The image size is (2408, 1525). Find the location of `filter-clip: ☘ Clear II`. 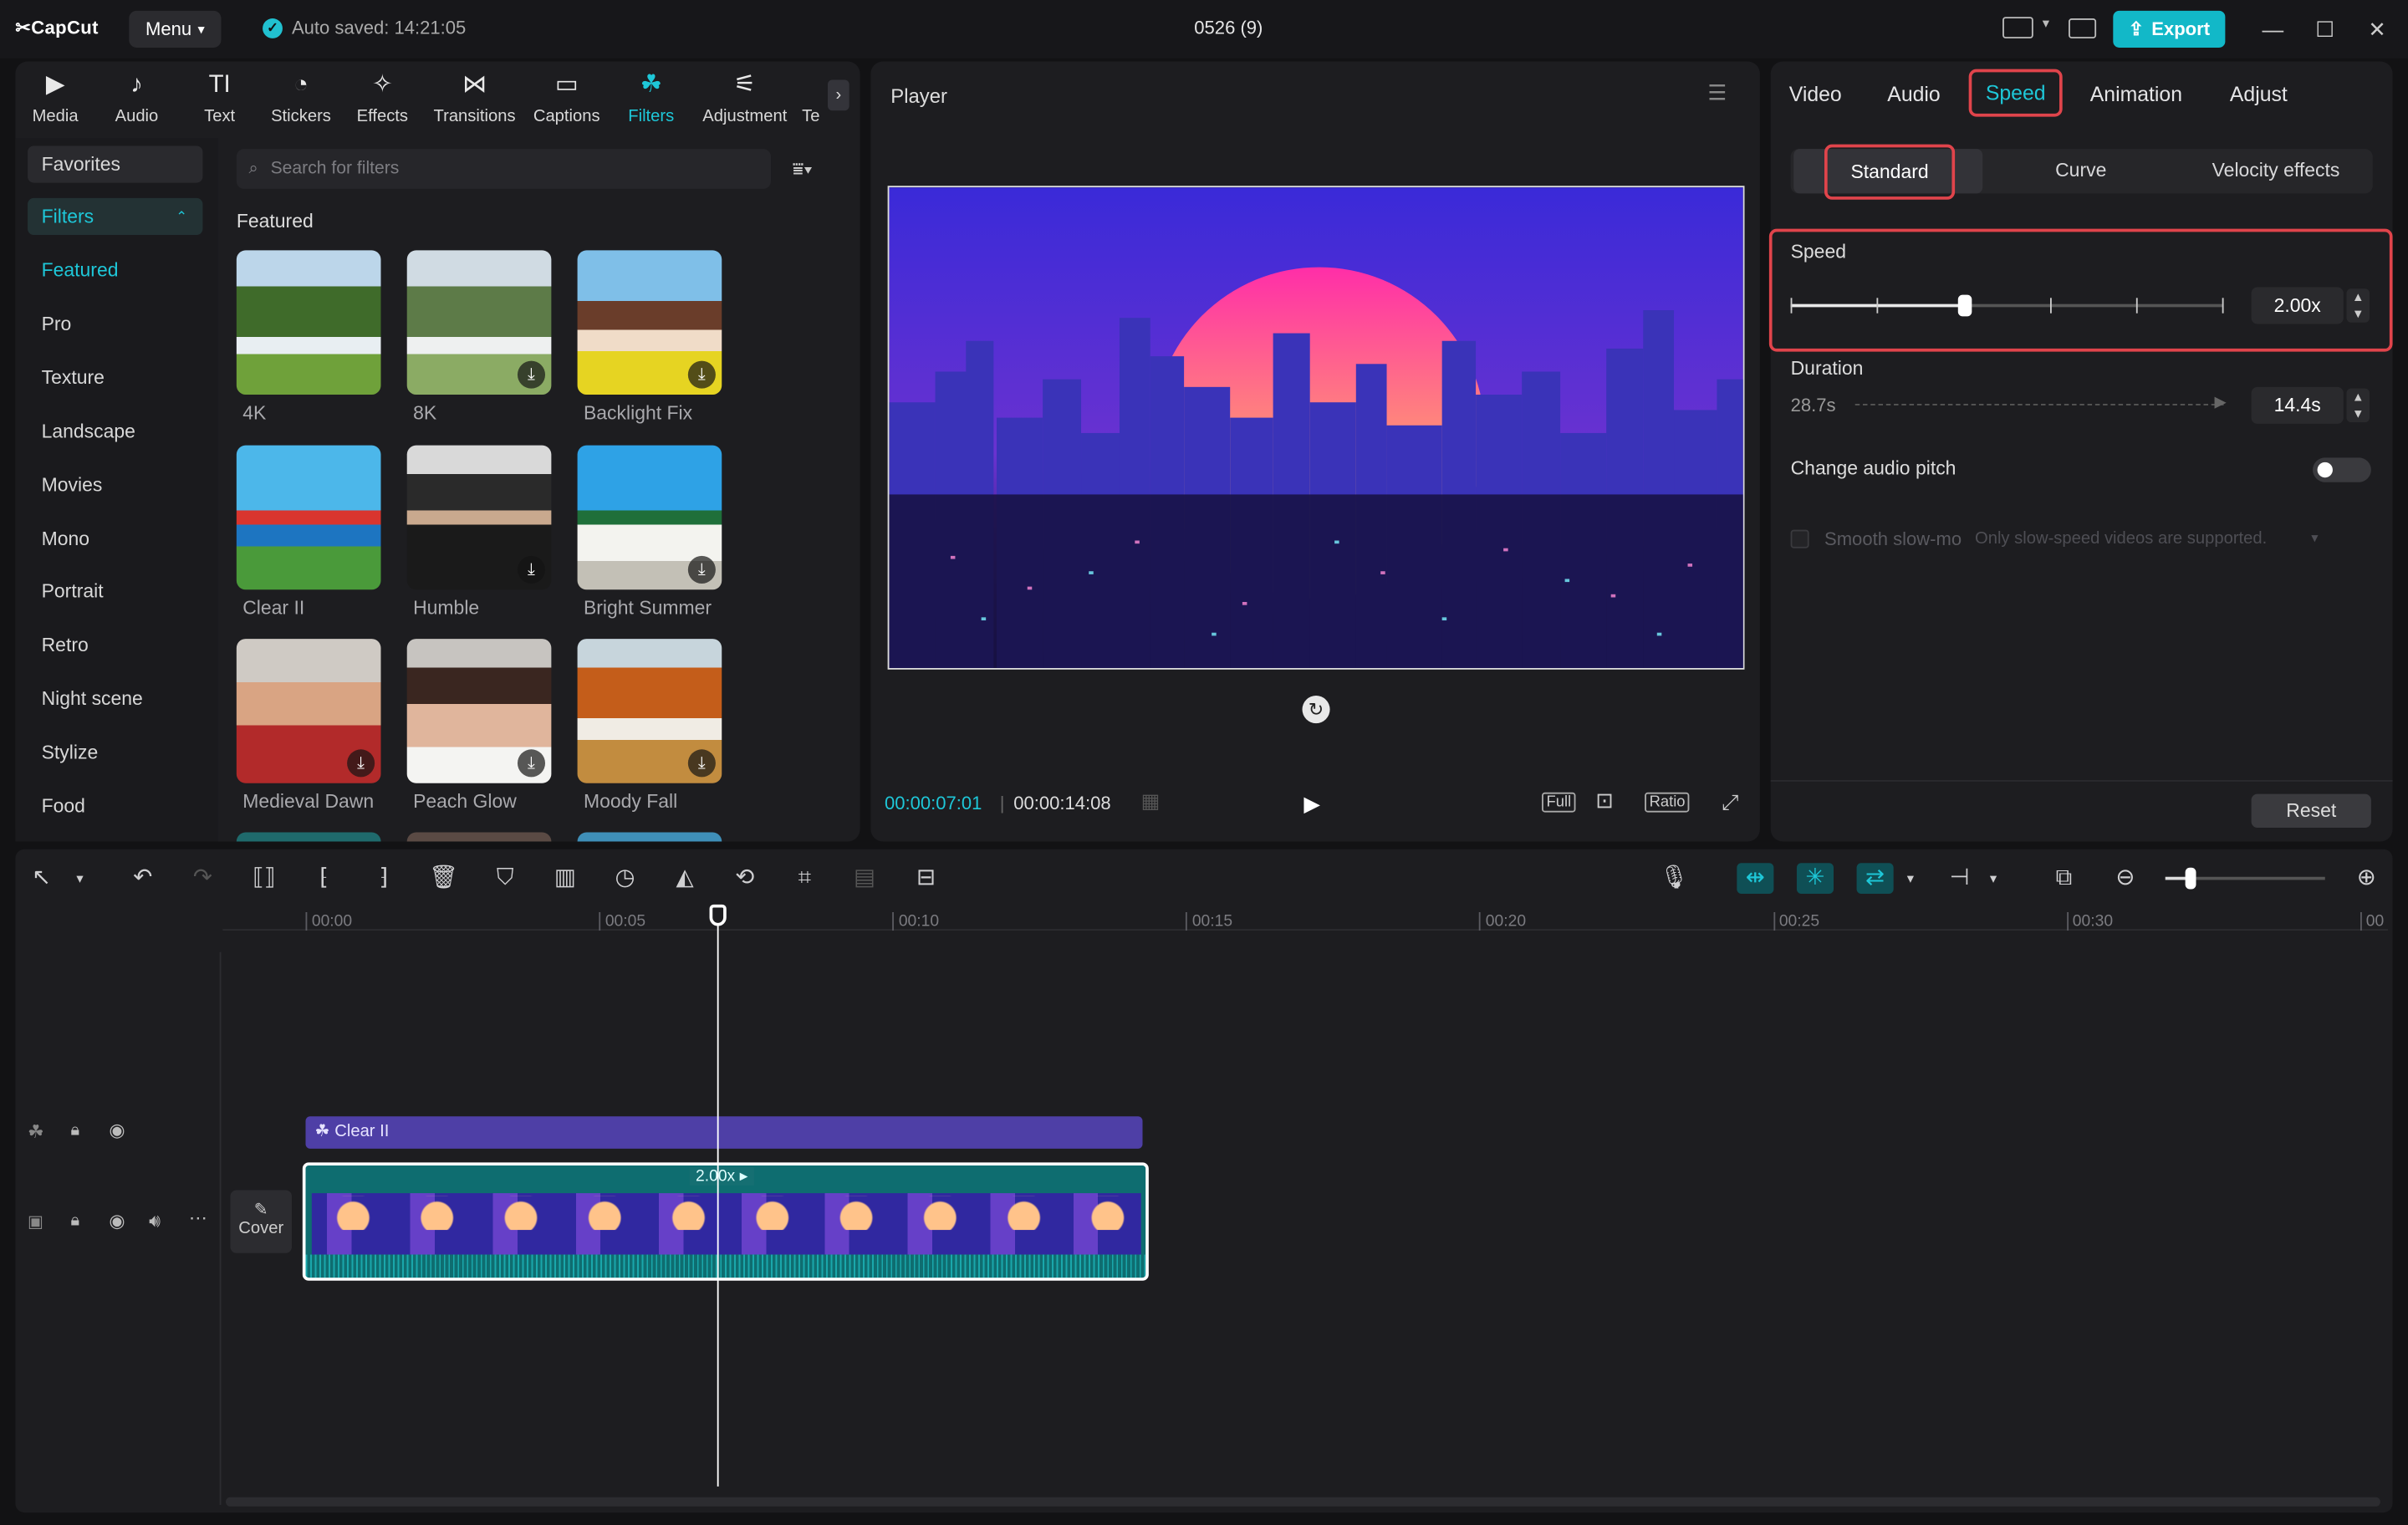

filter-clip: ☘ Clear II is located at coordinates (724, 1132).